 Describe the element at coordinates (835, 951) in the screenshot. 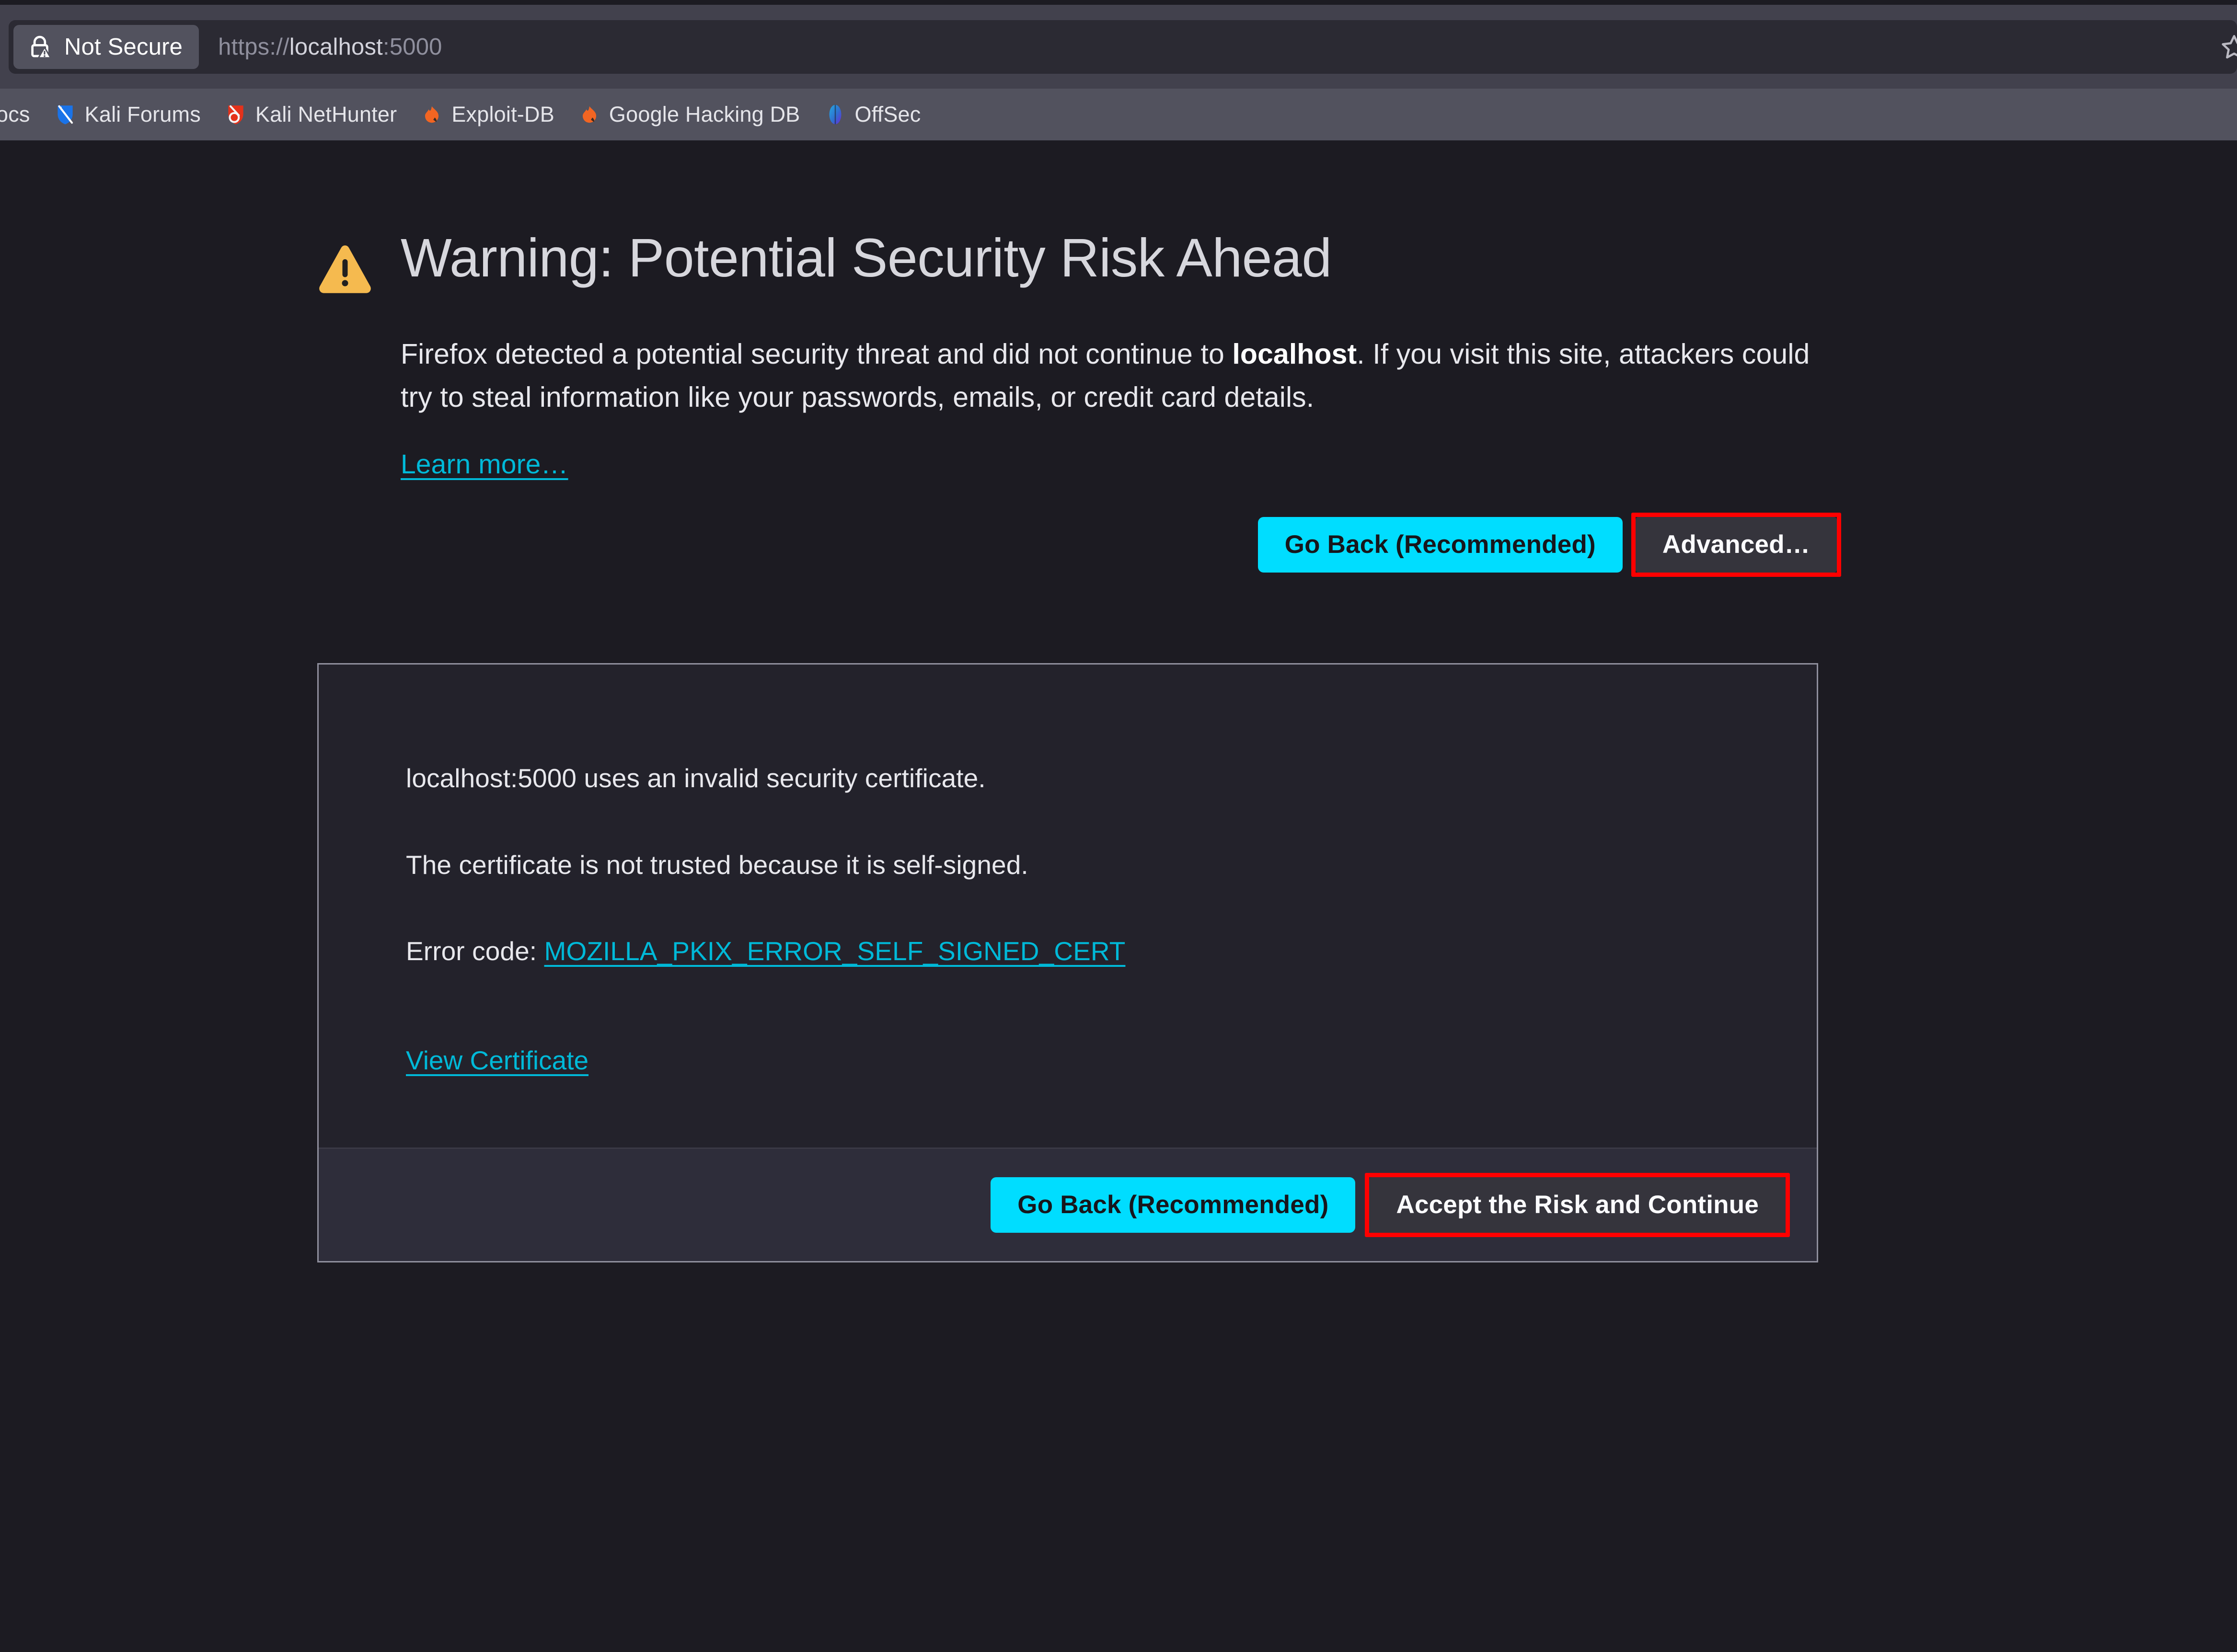

I see `cert-error-code-link: MOZILLA_PKIX_ERROR_SELF_SIGNED_CERT` at that location.